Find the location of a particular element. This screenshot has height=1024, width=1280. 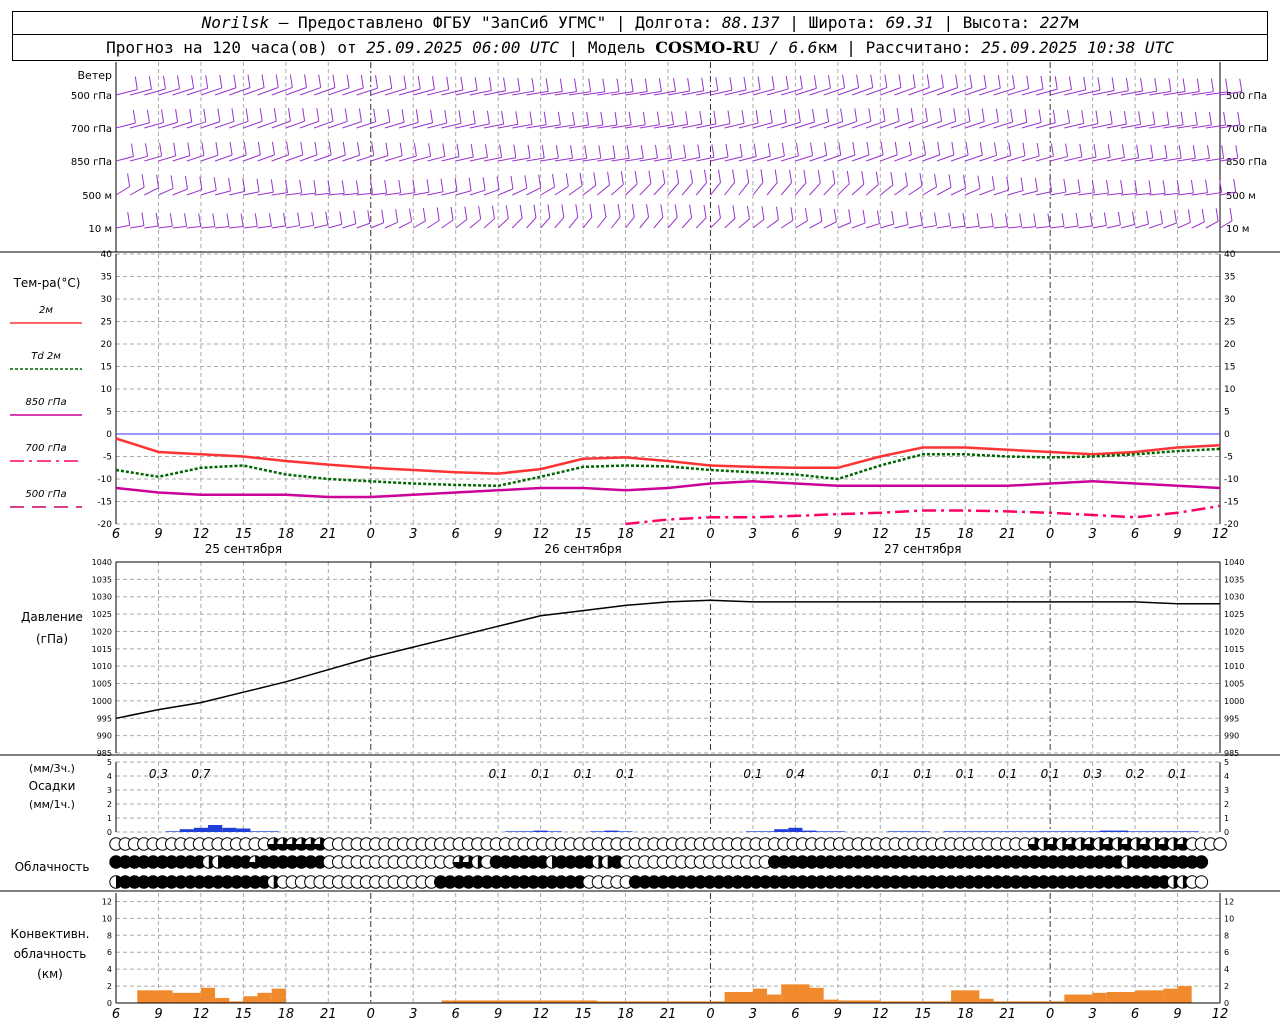

cloud-title: Облачность is located at coordinates (52, 867).